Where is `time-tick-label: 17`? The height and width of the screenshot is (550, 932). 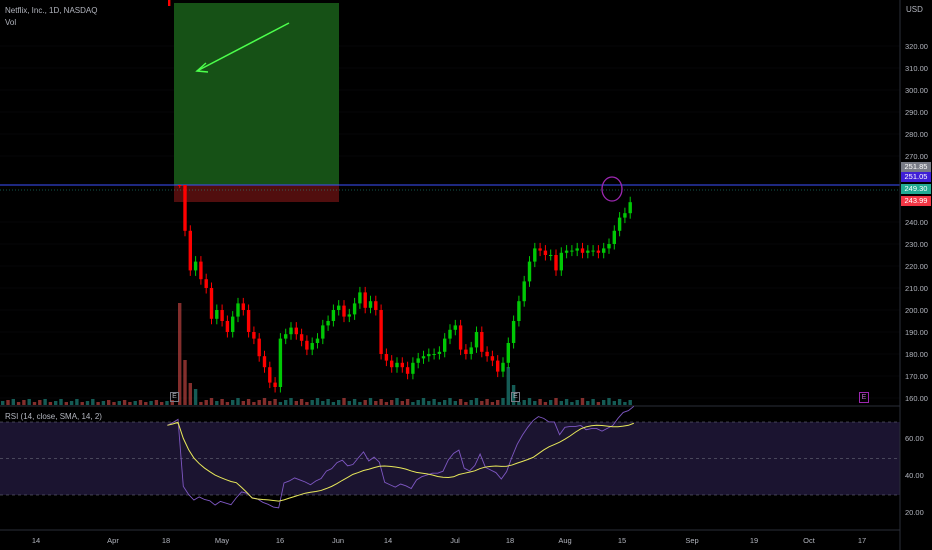 time-tick-label: 17 is located at coordinates (862, 540).